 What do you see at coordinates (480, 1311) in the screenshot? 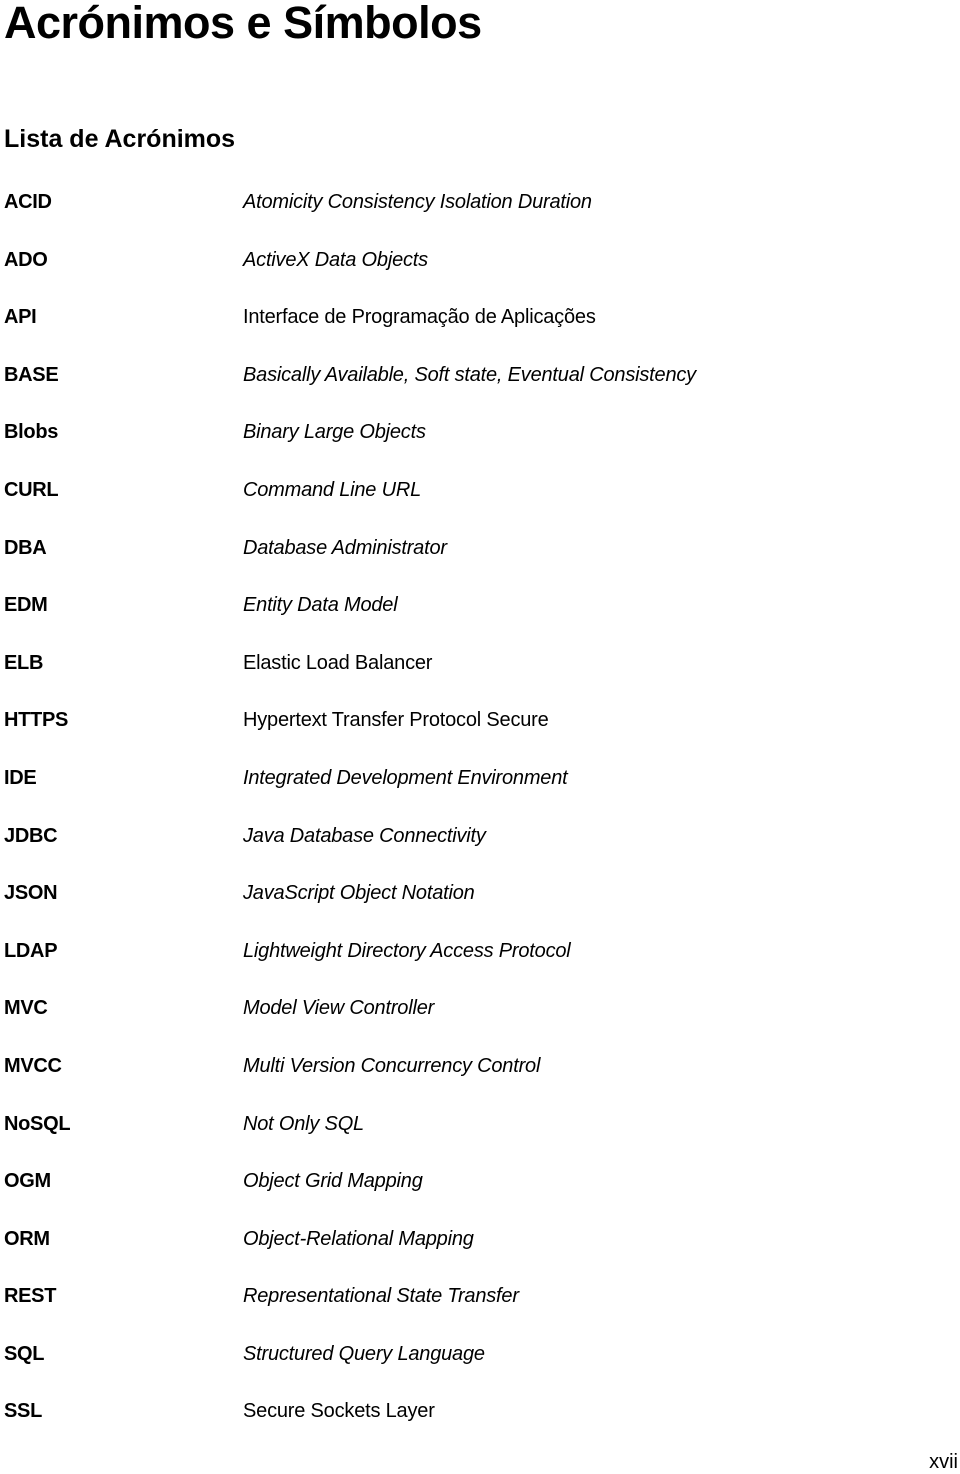
I see `acronym-row: REST Representational State Transfer` at bounding box center [480, 1311].